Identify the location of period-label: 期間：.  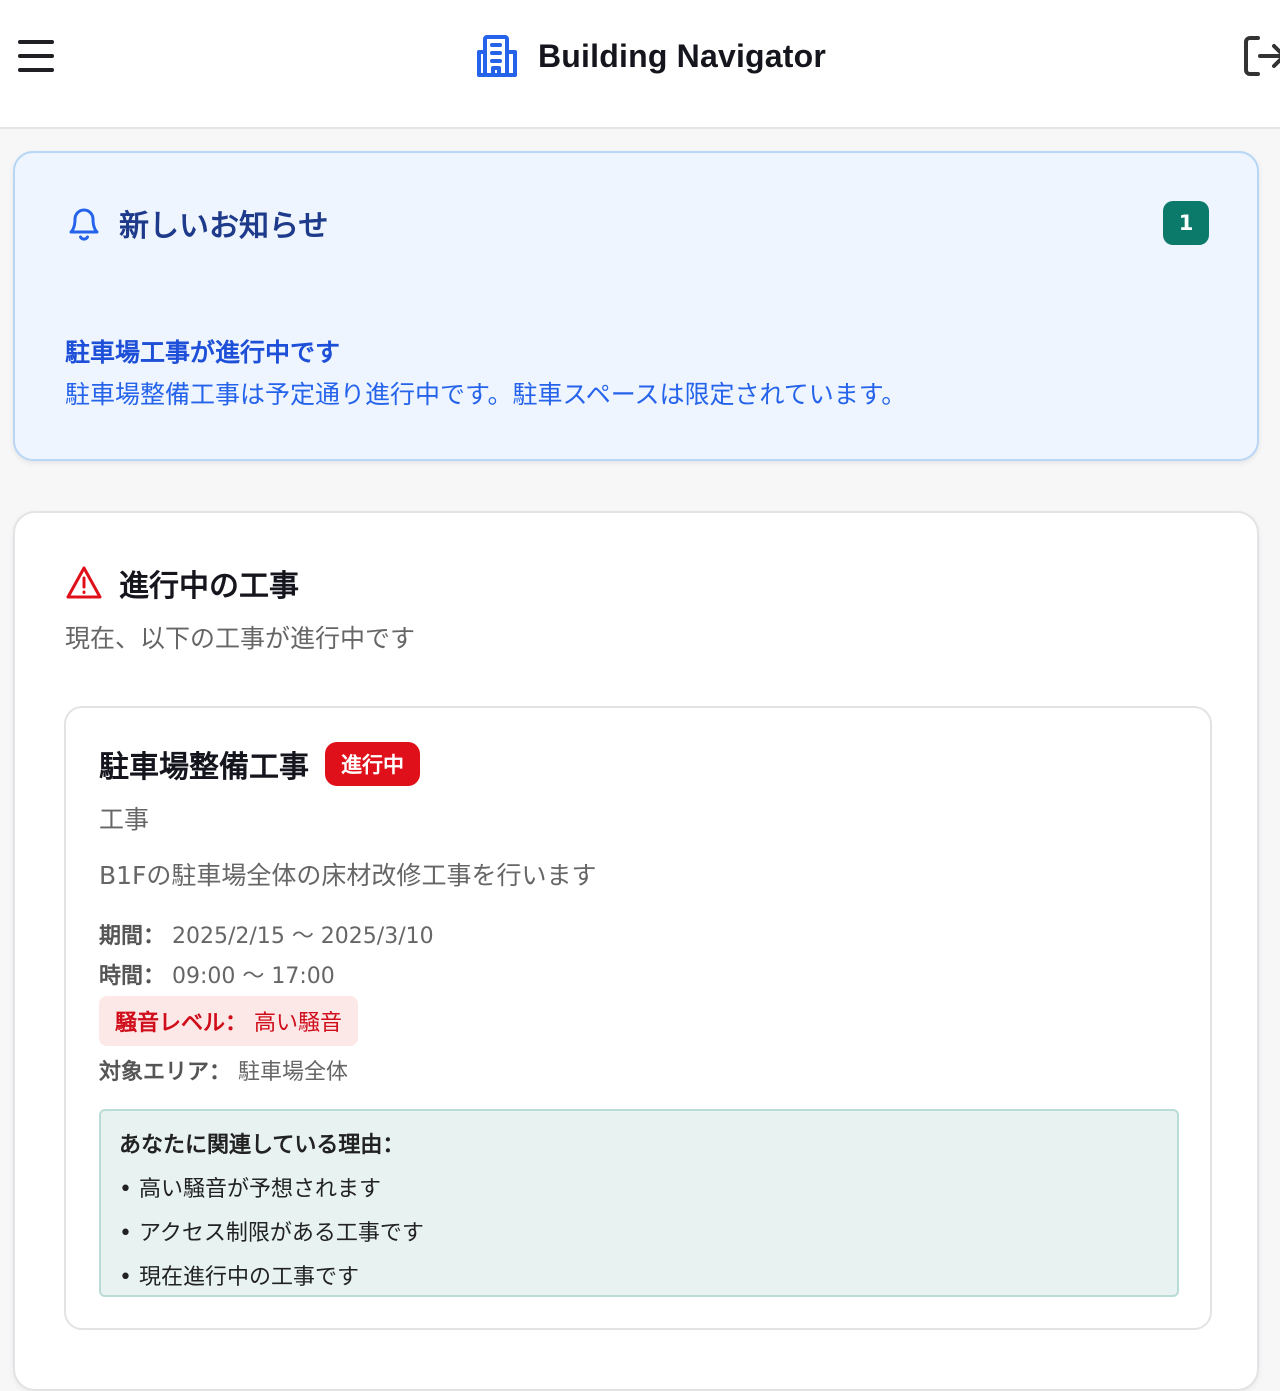
(132, 936).